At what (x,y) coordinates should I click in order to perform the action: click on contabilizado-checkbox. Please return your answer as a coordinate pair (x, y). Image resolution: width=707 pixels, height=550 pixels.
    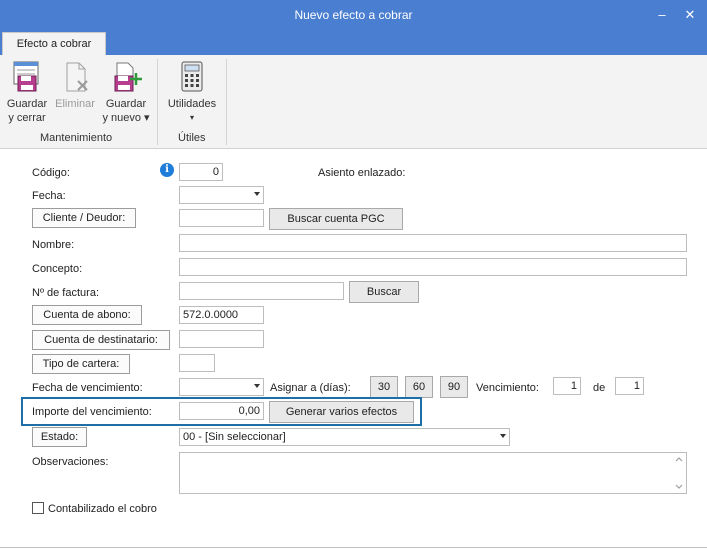
    Looking at the image, I should click on (38, 508).